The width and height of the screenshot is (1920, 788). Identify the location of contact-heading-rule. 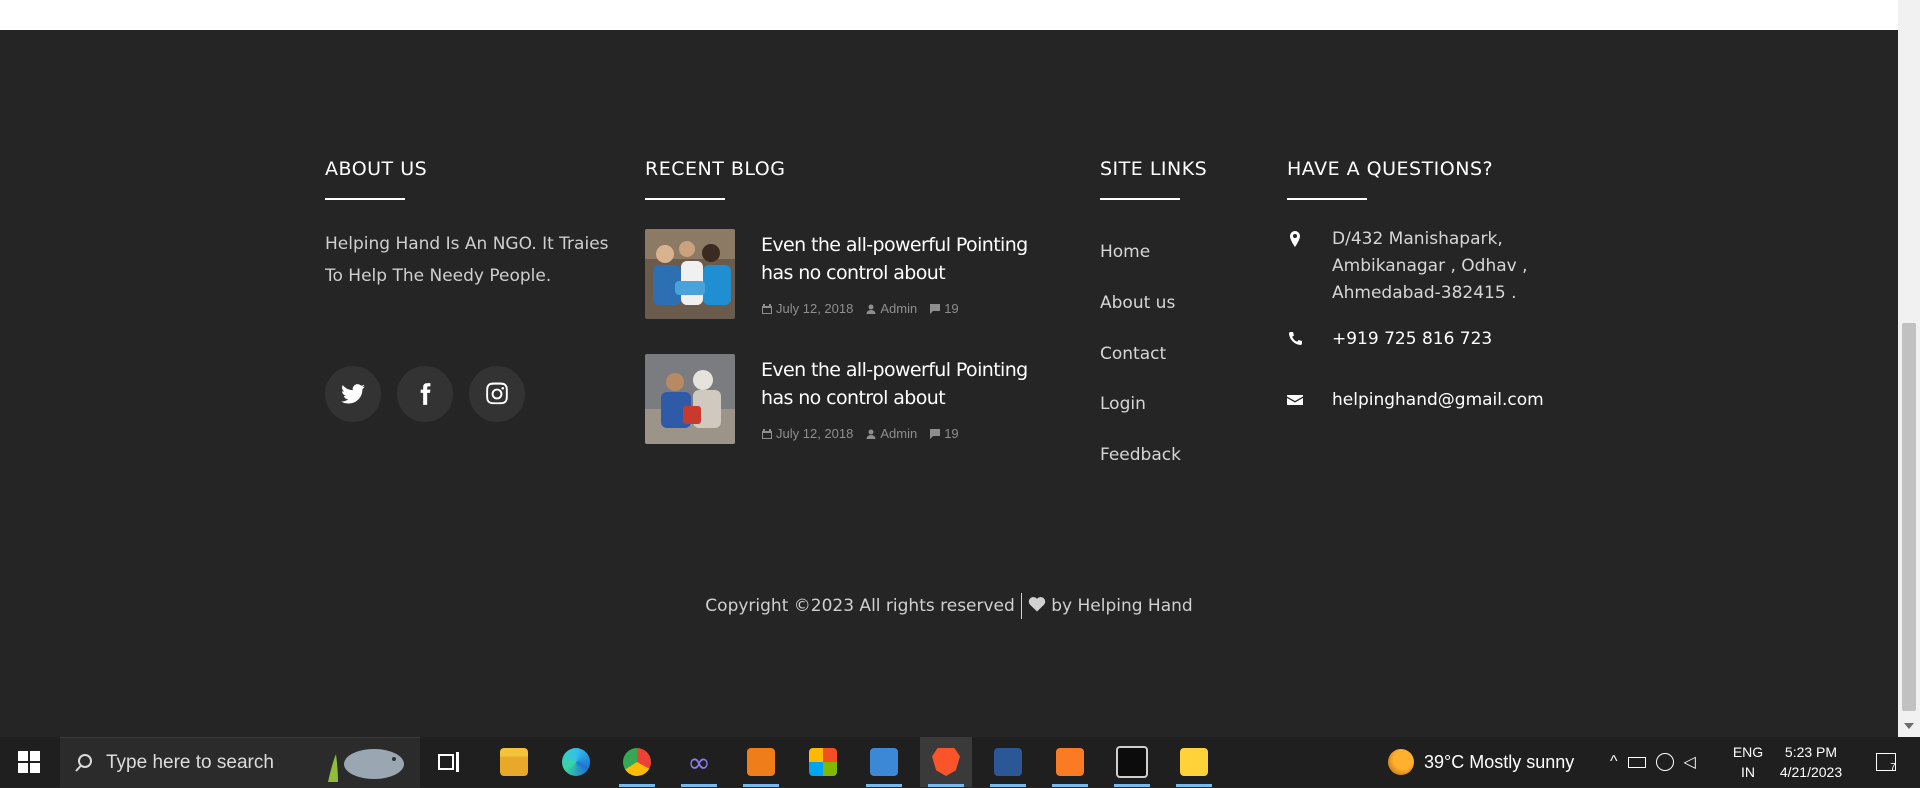
(1327, 199).